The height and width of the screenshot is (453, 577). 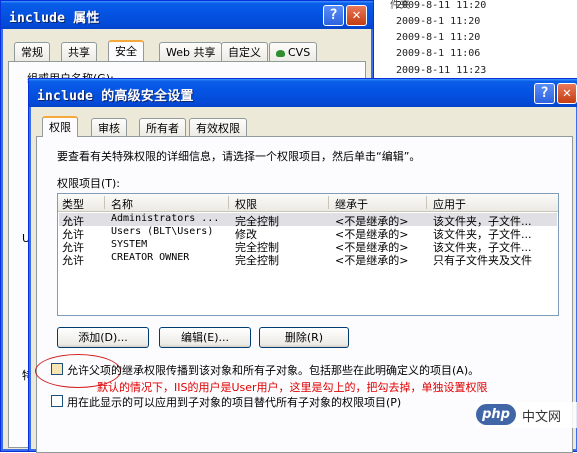 What do you see at coordinates (244, 51) in the screenshot?
I see `tab-custom: 自定义` at bounding box center [244, 51].